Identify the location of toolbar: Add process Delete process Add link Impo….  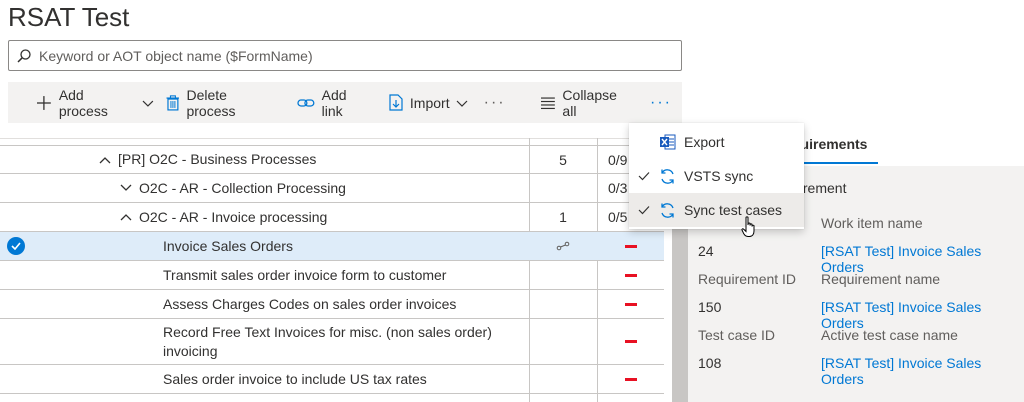
(345, 102).